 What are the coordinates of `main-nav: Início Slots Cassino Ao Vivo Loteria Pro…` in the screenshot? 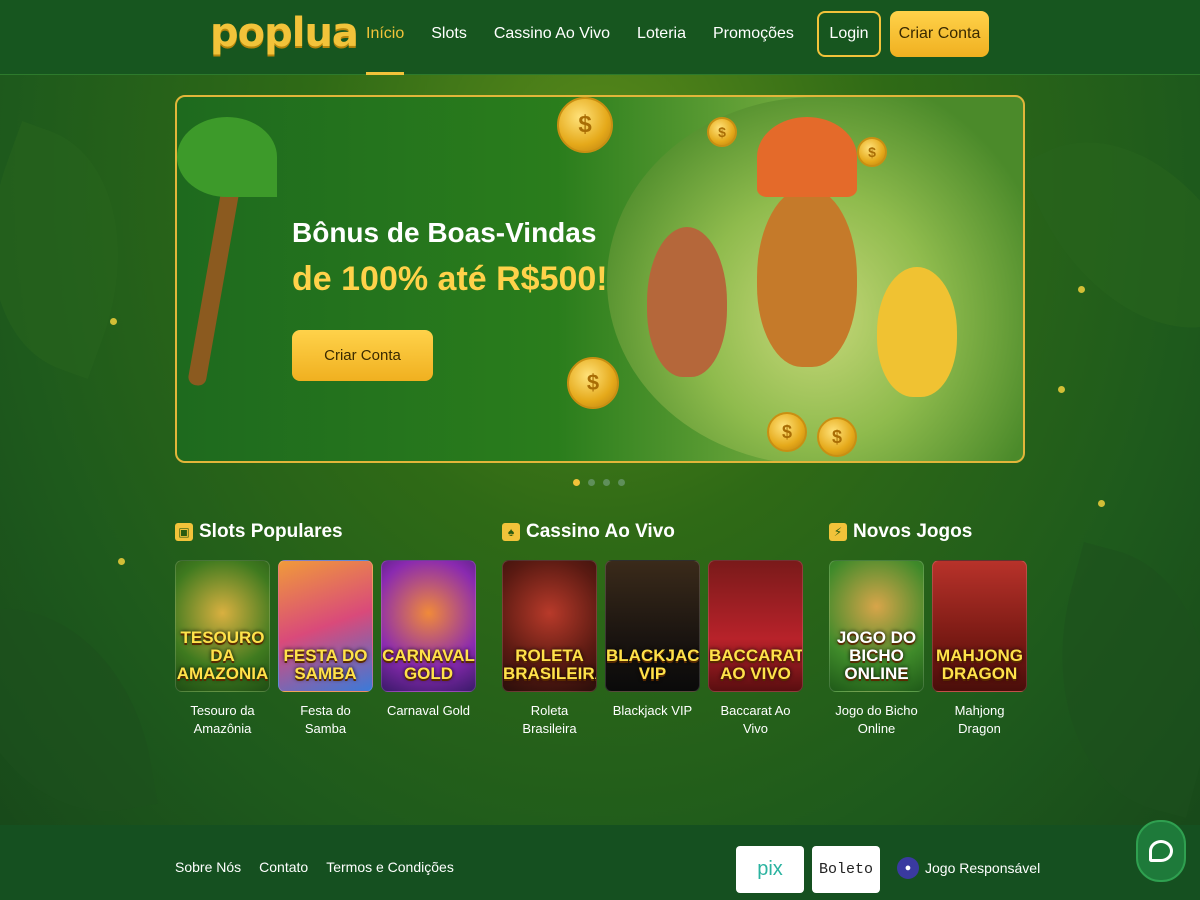 It's located at (593, 37).